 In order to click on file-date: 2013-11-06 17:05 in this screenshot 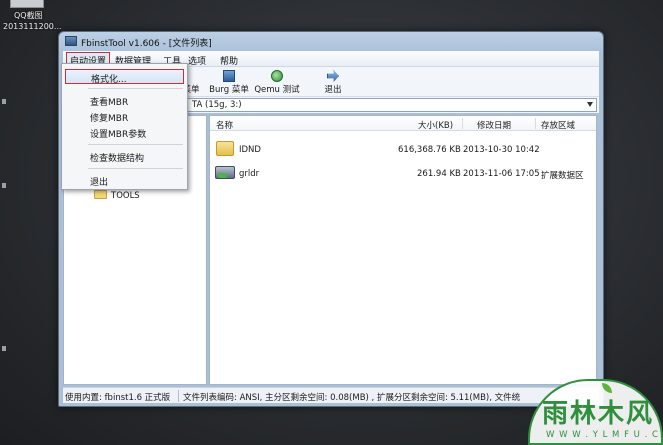, I will do `click(501, 174)`.